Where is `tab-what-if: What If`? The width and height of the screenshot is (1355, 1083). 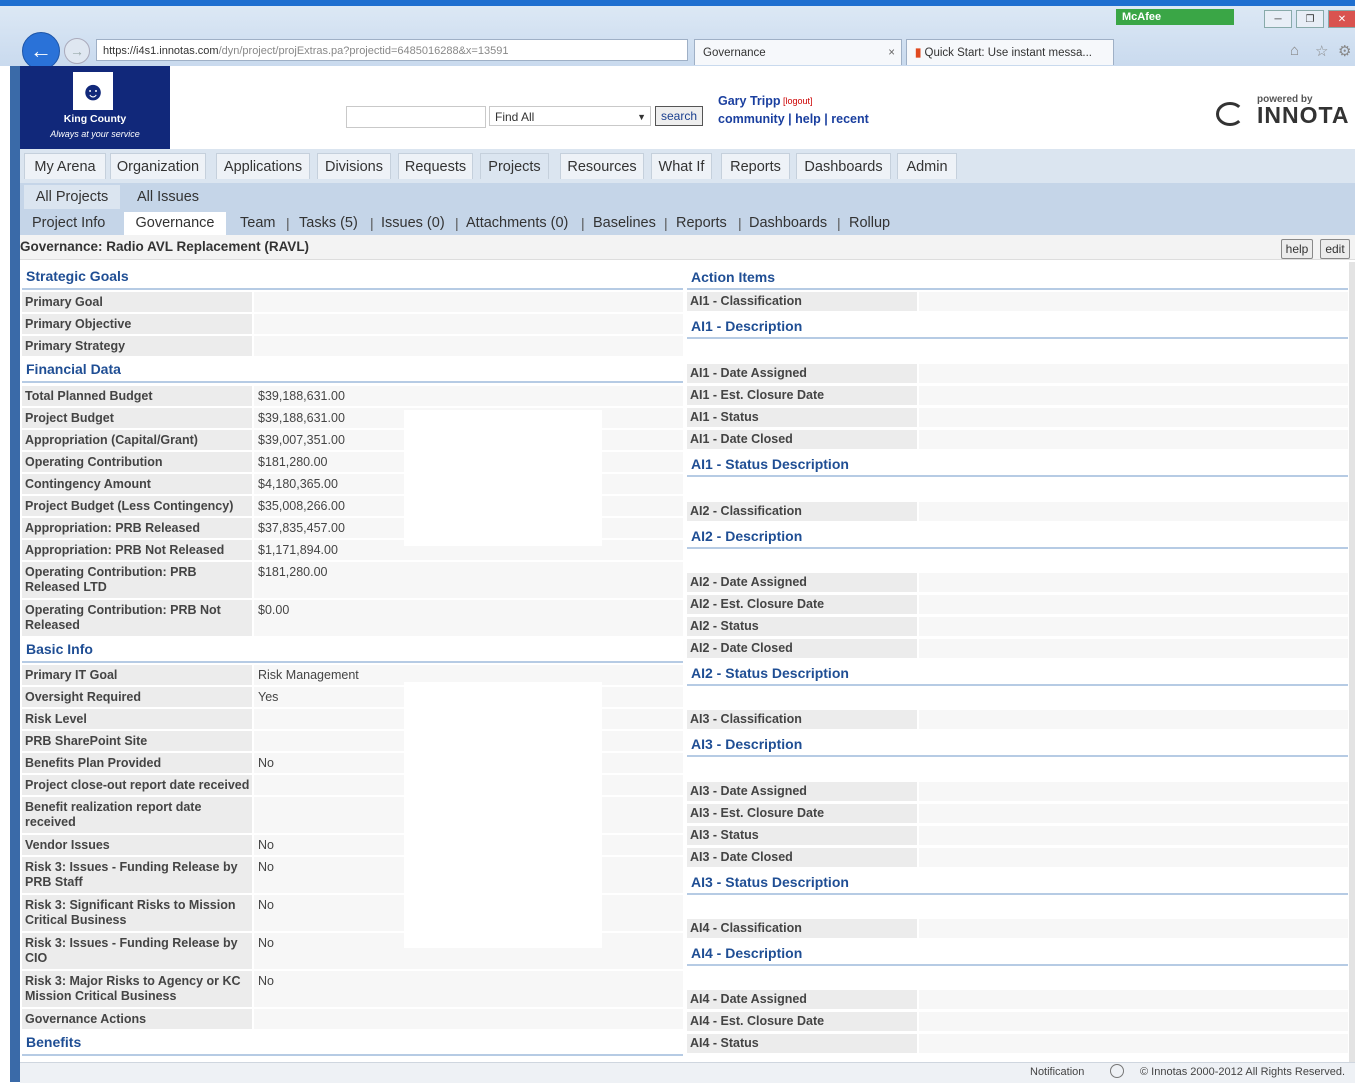
tab-what-if: What If is located at coordinates (681, 166).